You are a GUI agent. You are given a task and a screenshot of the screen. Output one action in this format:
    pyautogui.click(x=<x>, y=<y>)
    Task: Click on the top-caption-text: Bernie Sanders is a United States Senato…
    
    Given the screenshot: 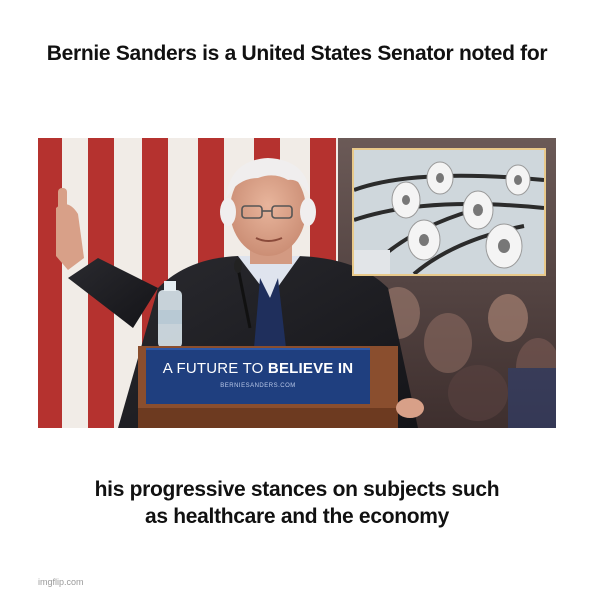 What is the action you would take?
    pyautogui.click(x=297, y=53)
    